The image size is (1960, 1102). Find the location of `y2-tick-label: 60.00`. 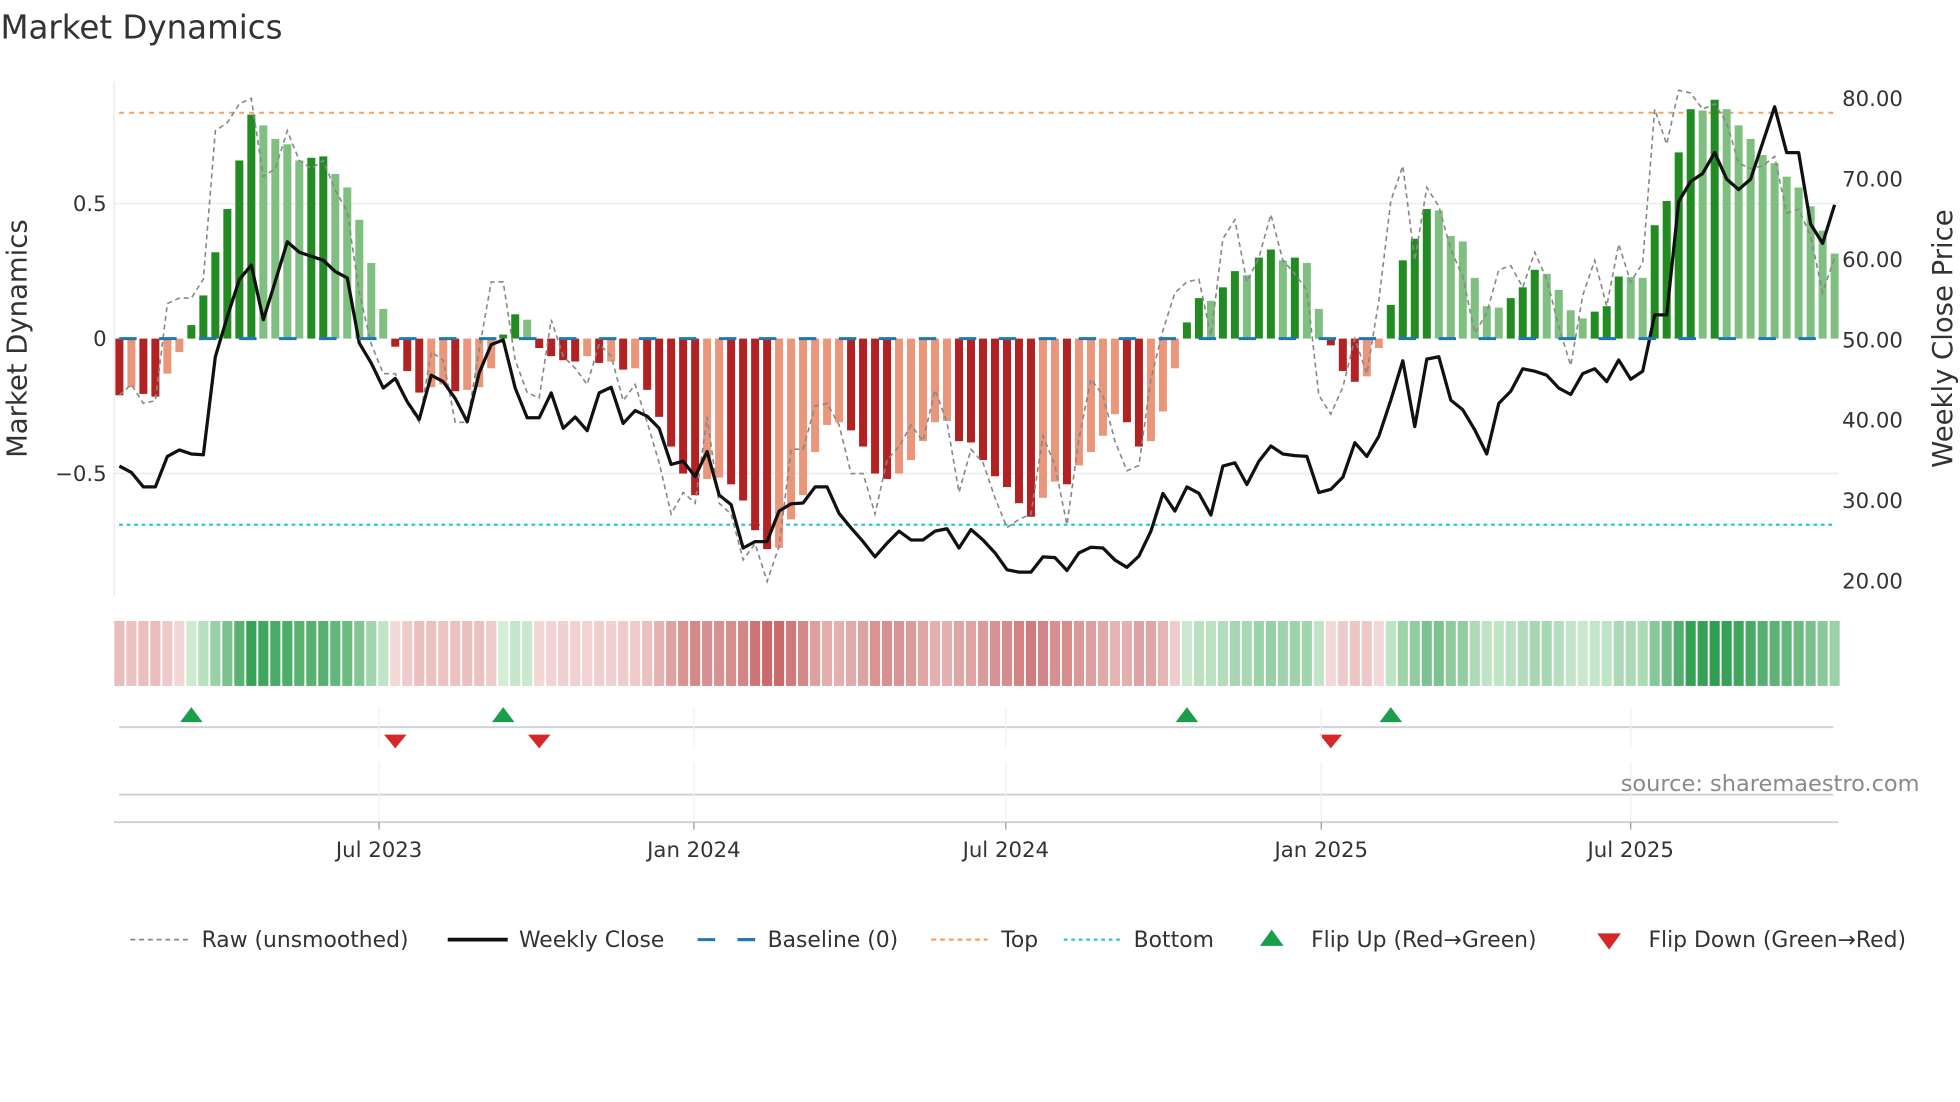

y2-tick-label: 60.00 is located at coordinates (1872, 260).